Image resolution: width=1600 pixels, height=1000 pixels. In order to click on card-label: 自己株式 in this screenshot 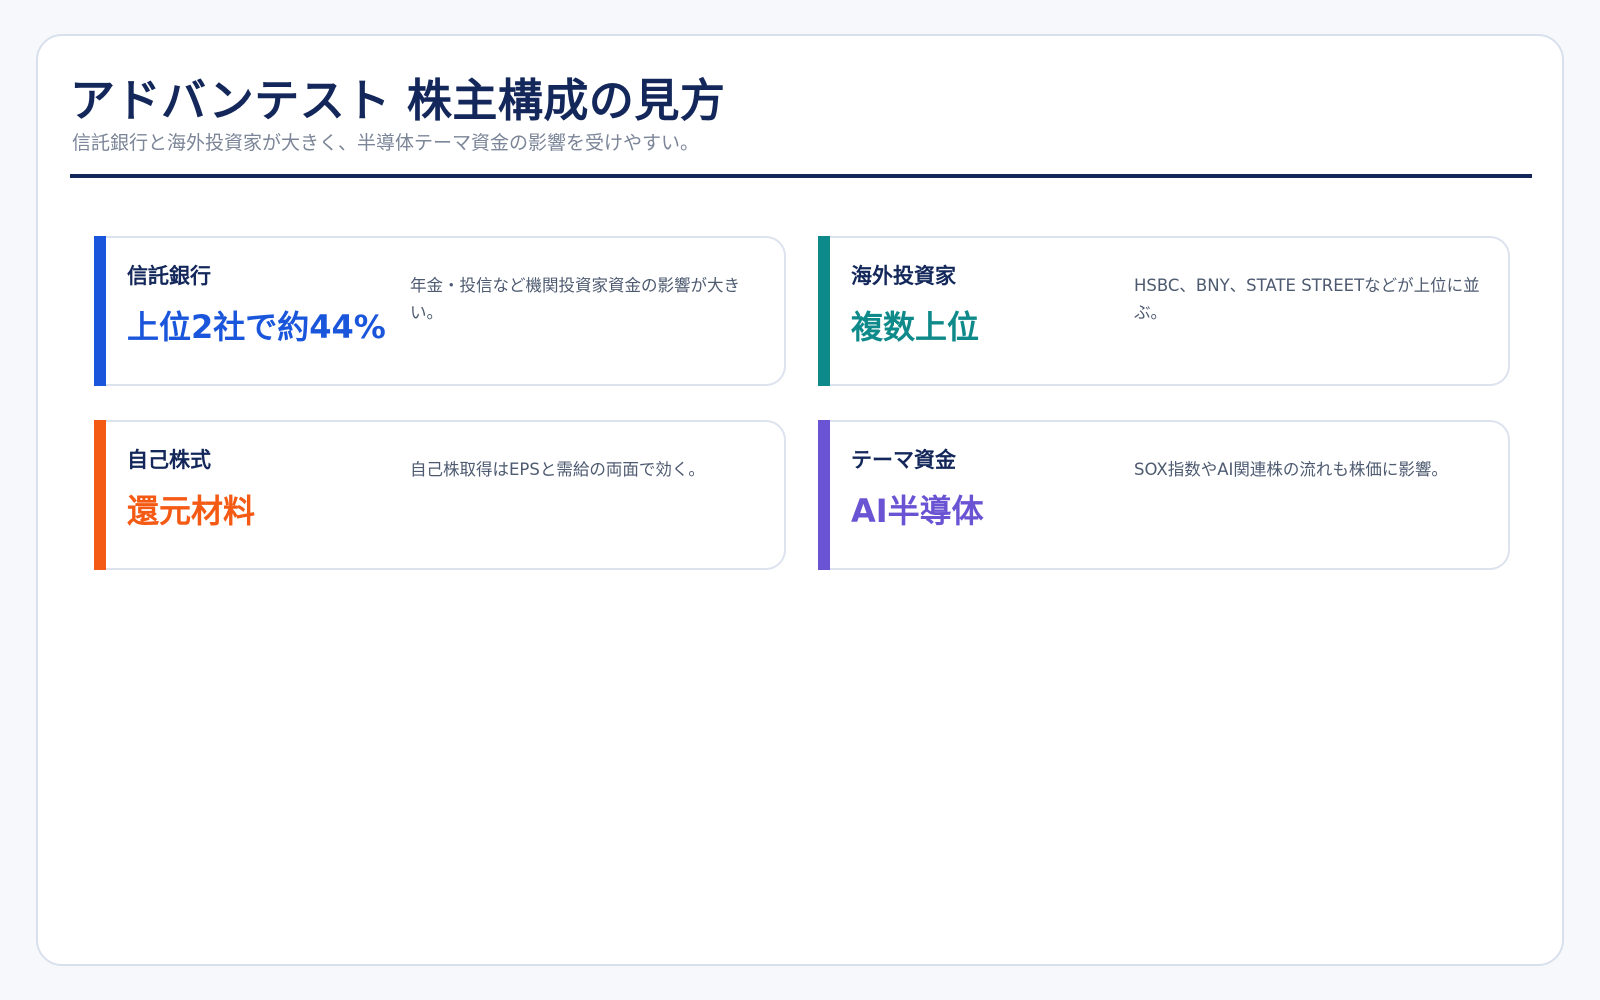, I will do `click(169, 460)`.